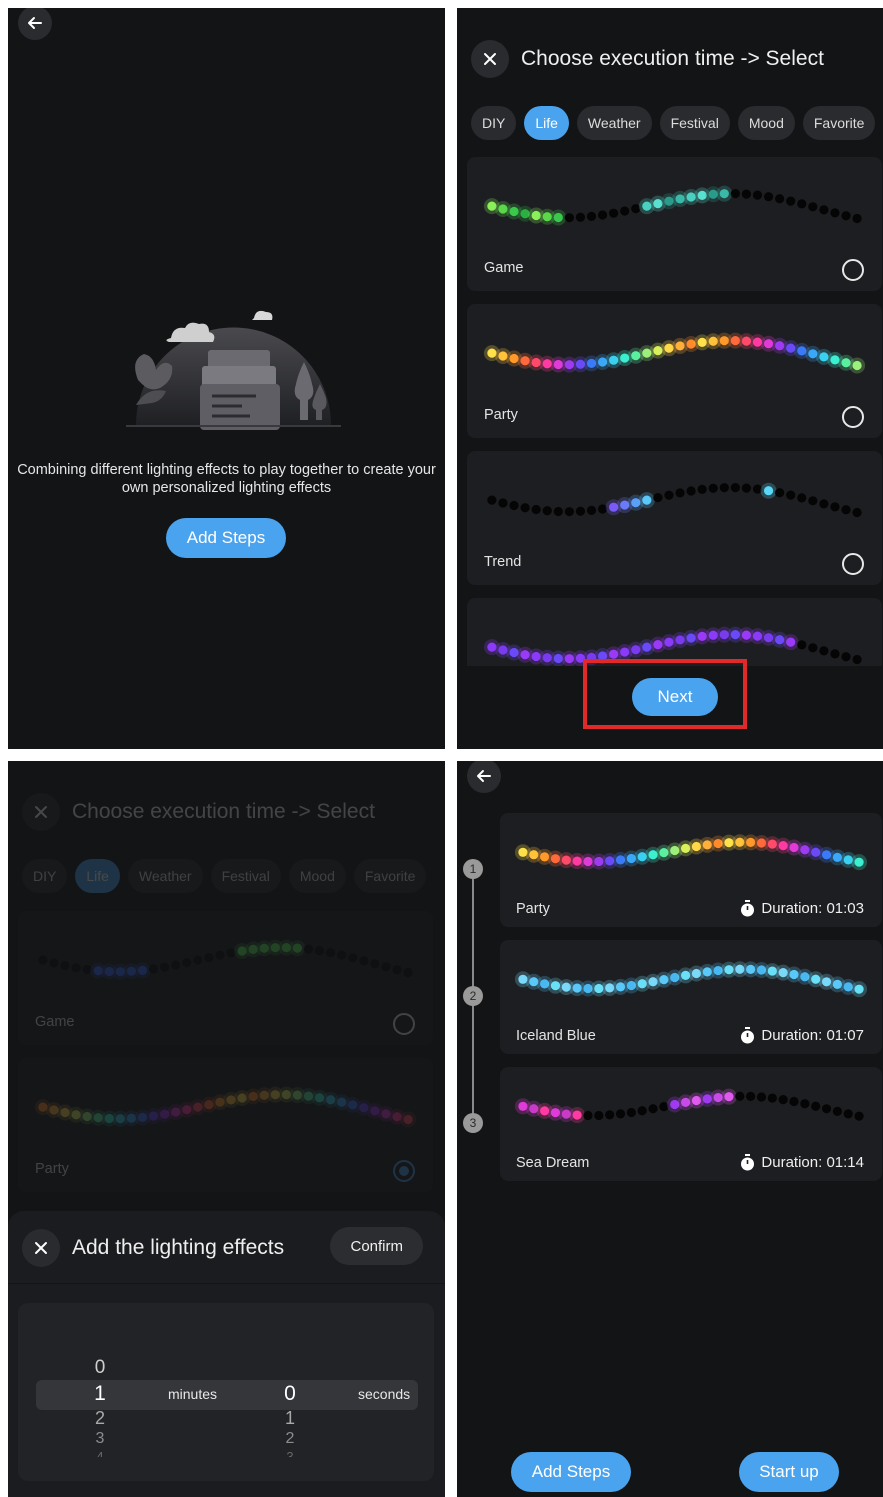 Image resolution: width=883 pixels, height=1497 pixels. What do you see at coordinates (100, 1453) in the screenshot?
I see `minutes-option: 4` at bounding box center [100, 1453].